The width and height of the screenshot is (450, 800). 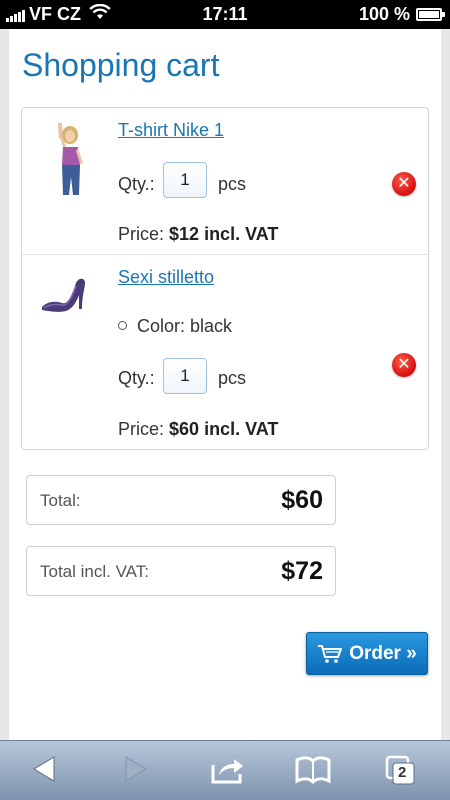 What do you see at coordinates (121, 65) in the screenshot?
I see `page-title: Shopping cart` at bounding box center [121, 65].